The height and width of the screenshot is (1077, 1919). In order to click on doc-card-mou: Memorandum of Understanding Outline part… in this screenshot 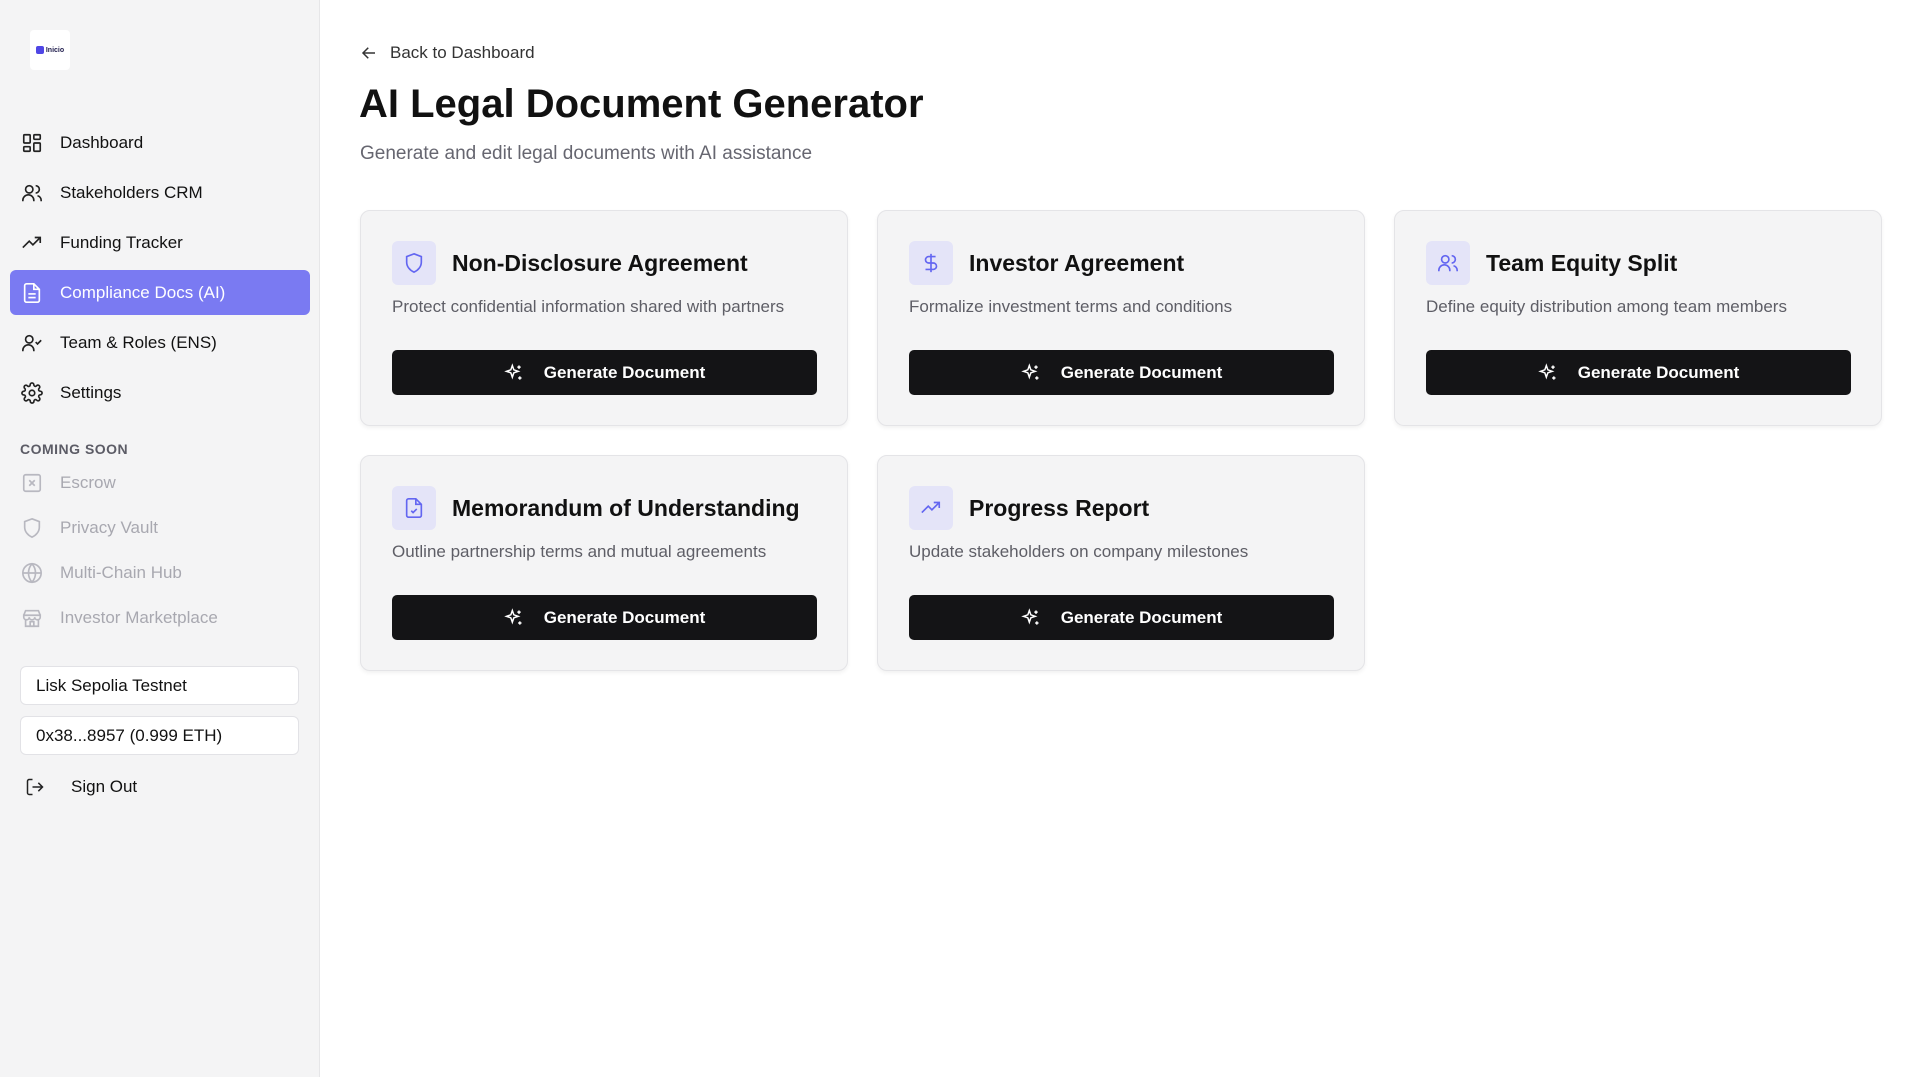, I will do `click(604, 563)`.